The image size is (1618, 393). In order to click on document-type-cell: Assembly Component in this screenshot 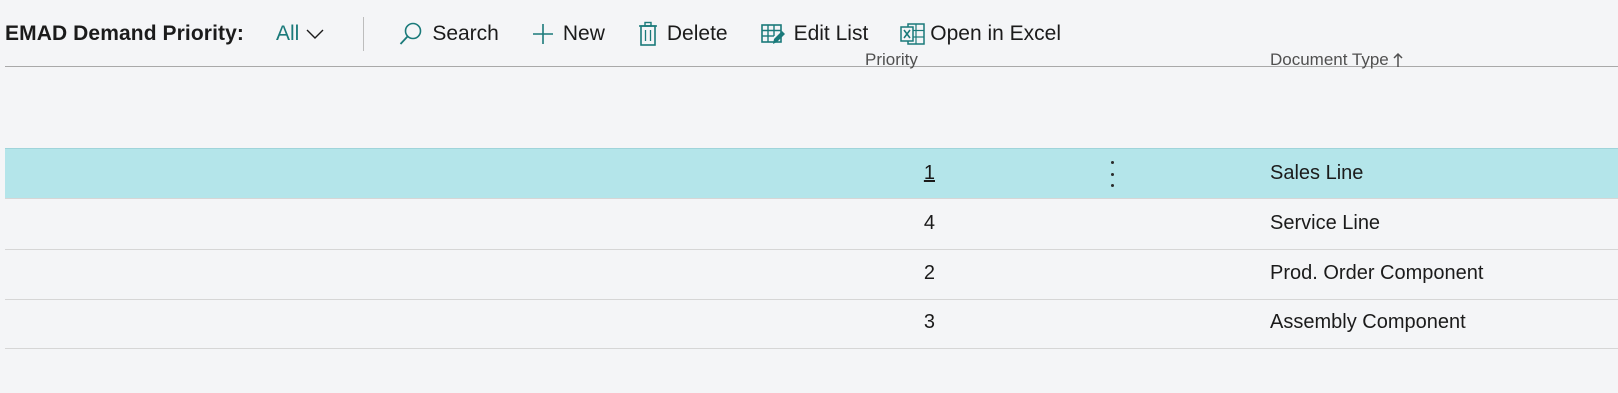, I will do `click(1368, 322)`.